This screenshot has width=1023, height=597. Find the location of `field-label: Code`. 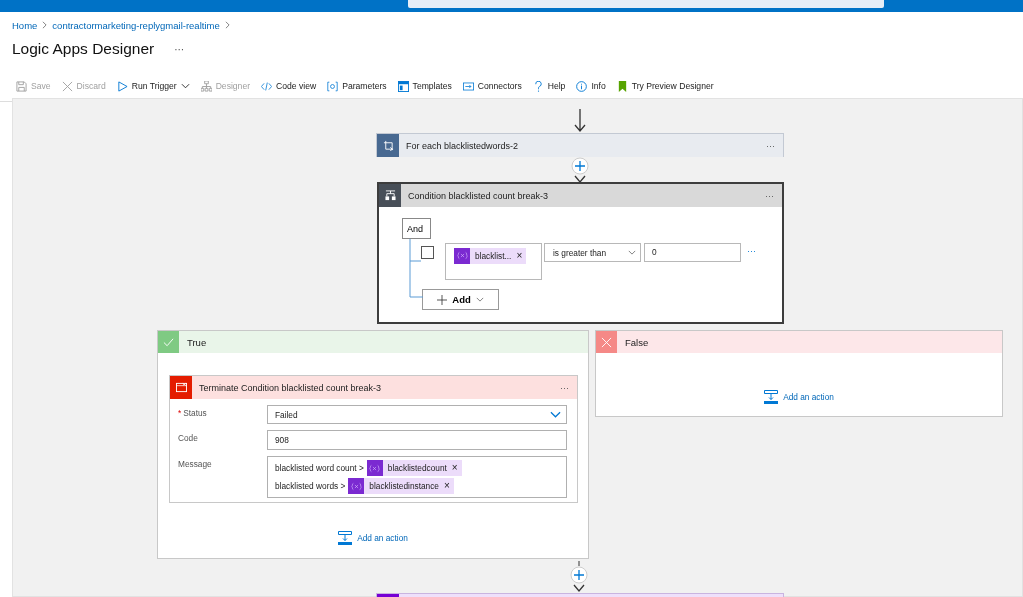

field-label: Code is located at coordinates (188, 437).